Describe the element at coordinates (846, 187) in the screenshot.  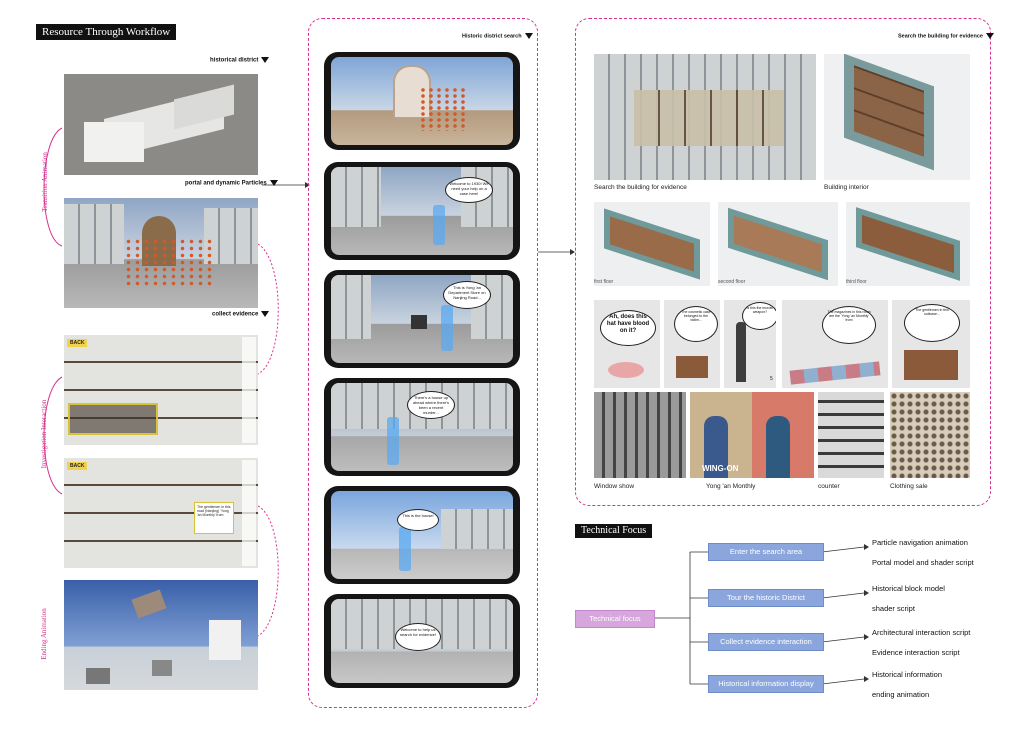
I see `caption-building-interior: Building interior` at that location.